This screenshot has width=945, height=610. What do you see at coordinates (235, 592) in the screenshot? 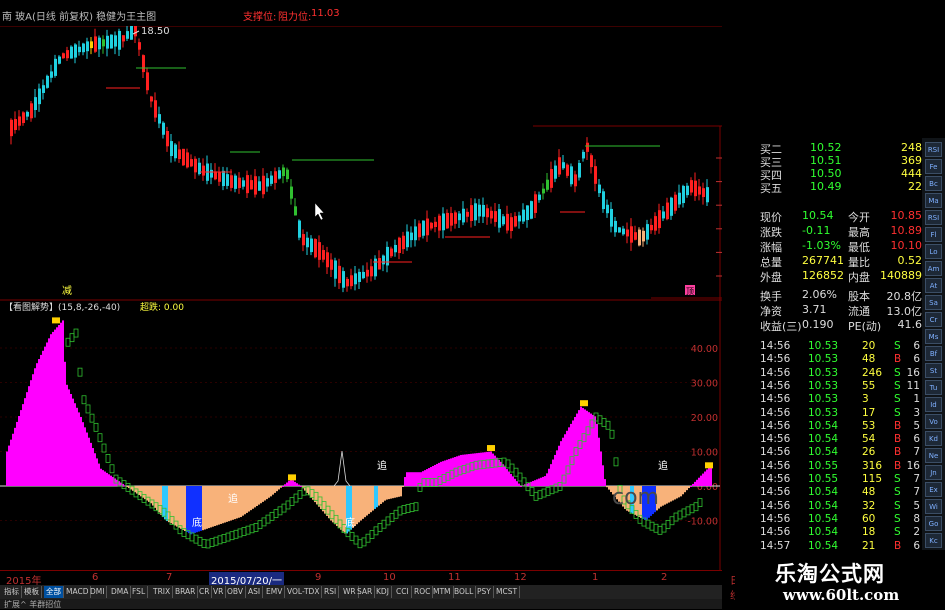
I see `indicator-tab: OBV` at bounding box center [235, 592].